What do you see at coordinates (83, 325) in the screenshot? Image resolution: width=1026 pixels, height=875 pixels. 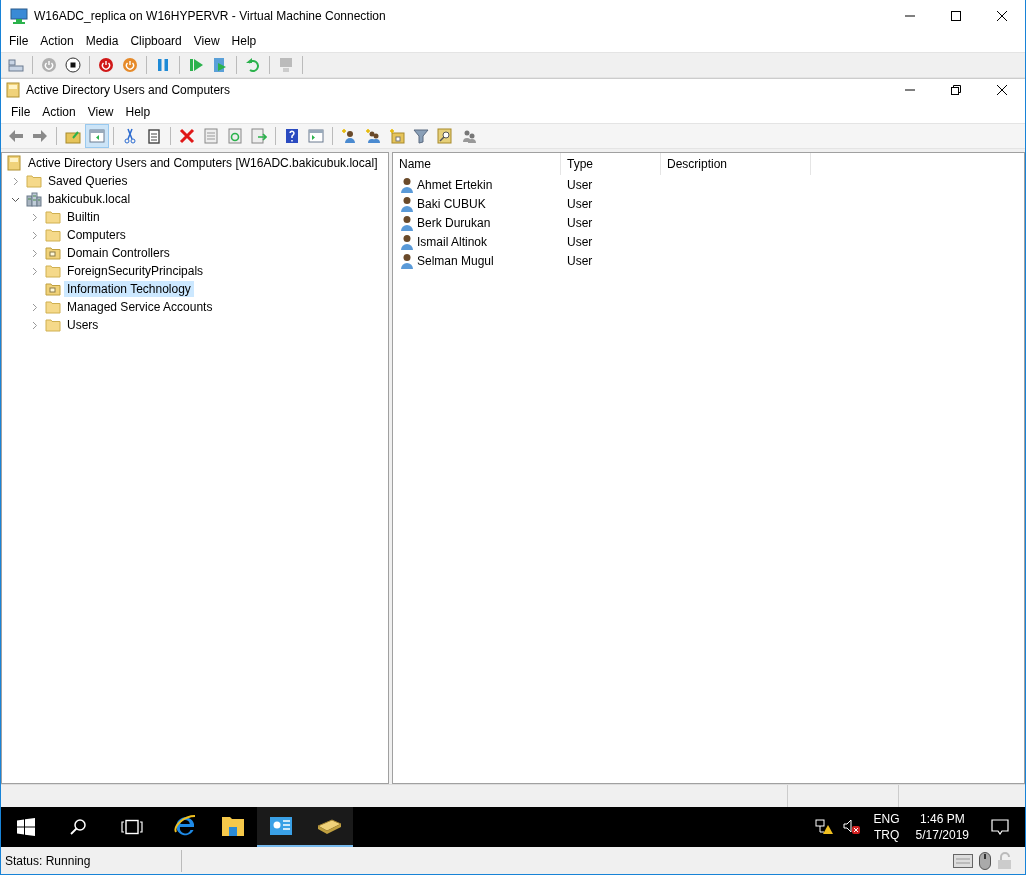 I see `tree-item: Users` at bounding box center [83, 325].